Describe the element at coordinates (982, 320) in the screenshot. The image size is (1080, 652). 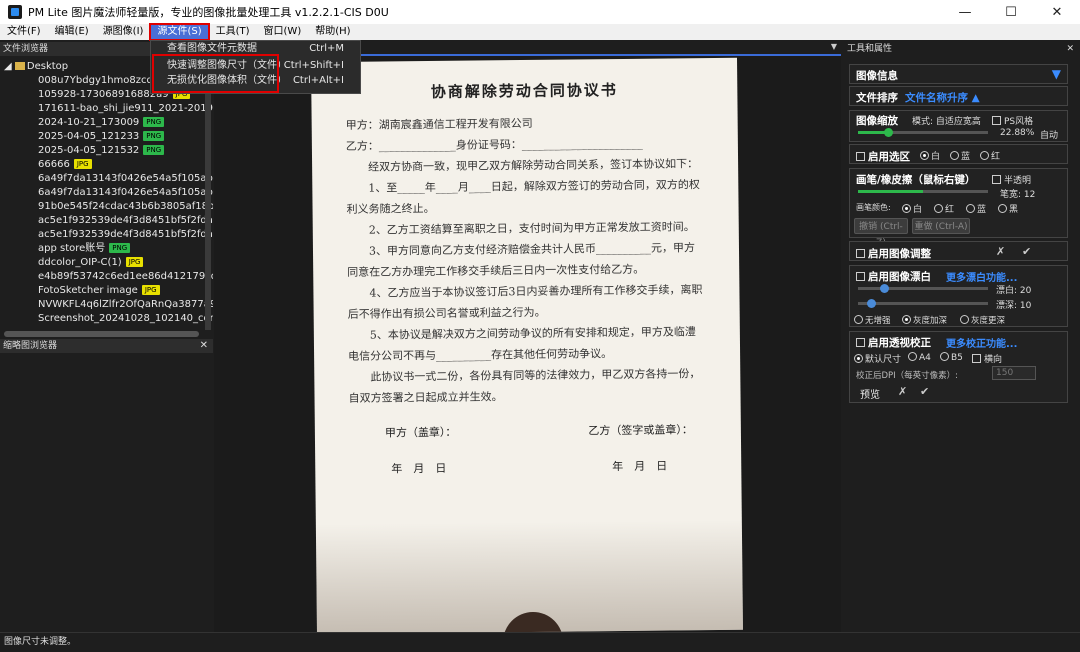
I see `enhance-gray-deeper-radio: 灰度更深` at that location.